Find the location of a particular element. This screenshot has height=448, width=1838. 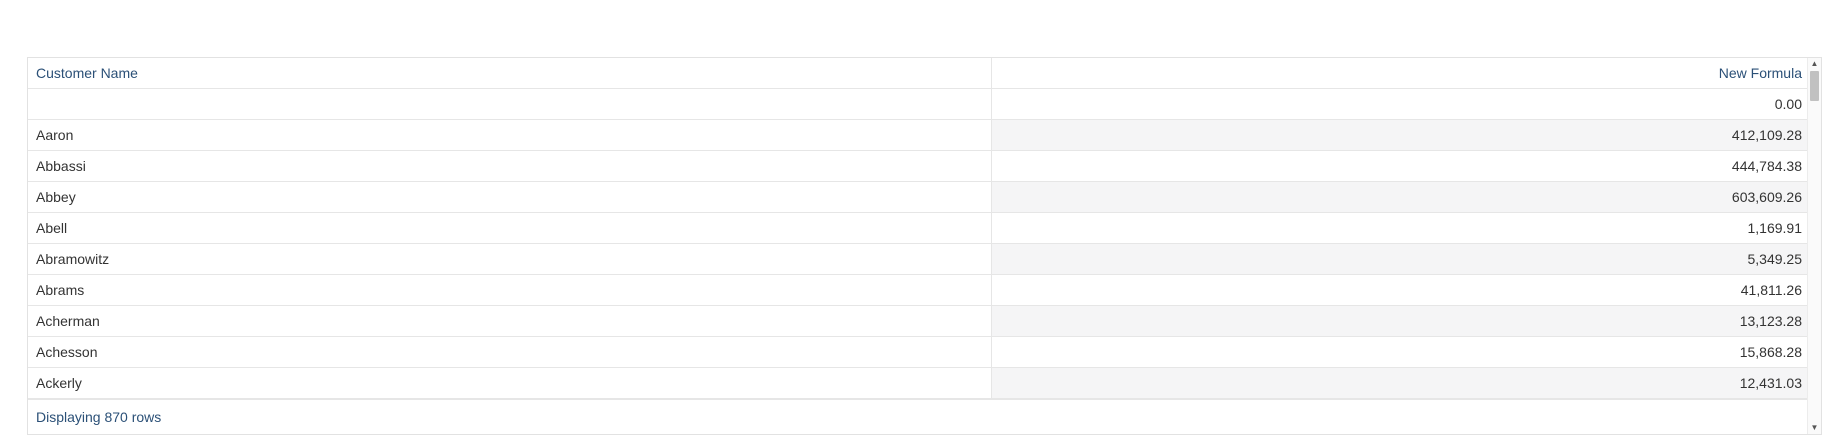

customer-name-cell: Acherman is located at coordinates (510, 321).